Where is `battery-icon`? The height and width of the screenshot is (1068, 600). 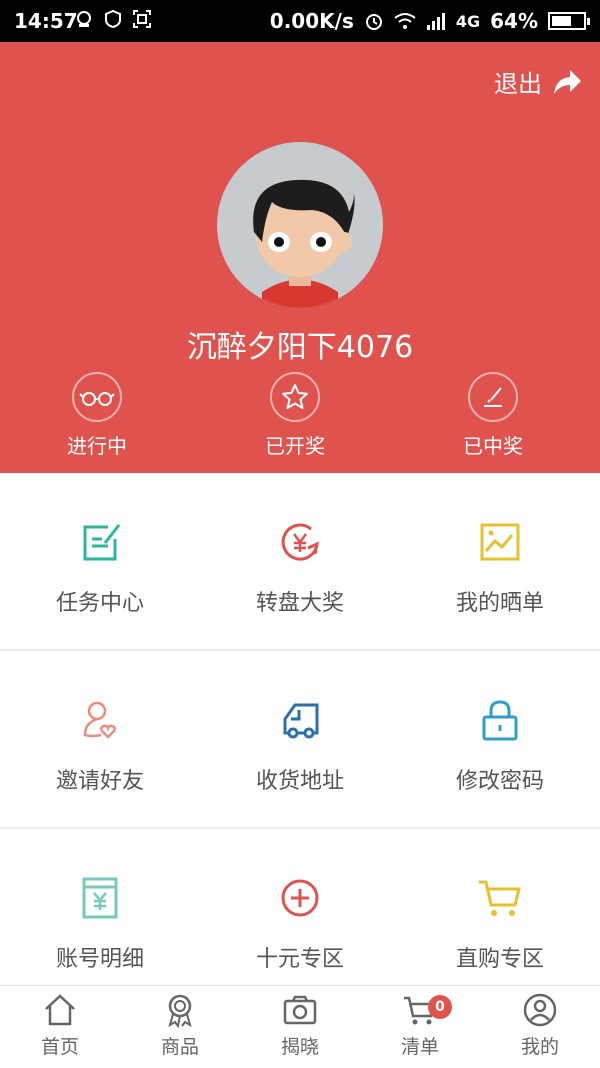
battery-icon is located at coordinates (569, 21).